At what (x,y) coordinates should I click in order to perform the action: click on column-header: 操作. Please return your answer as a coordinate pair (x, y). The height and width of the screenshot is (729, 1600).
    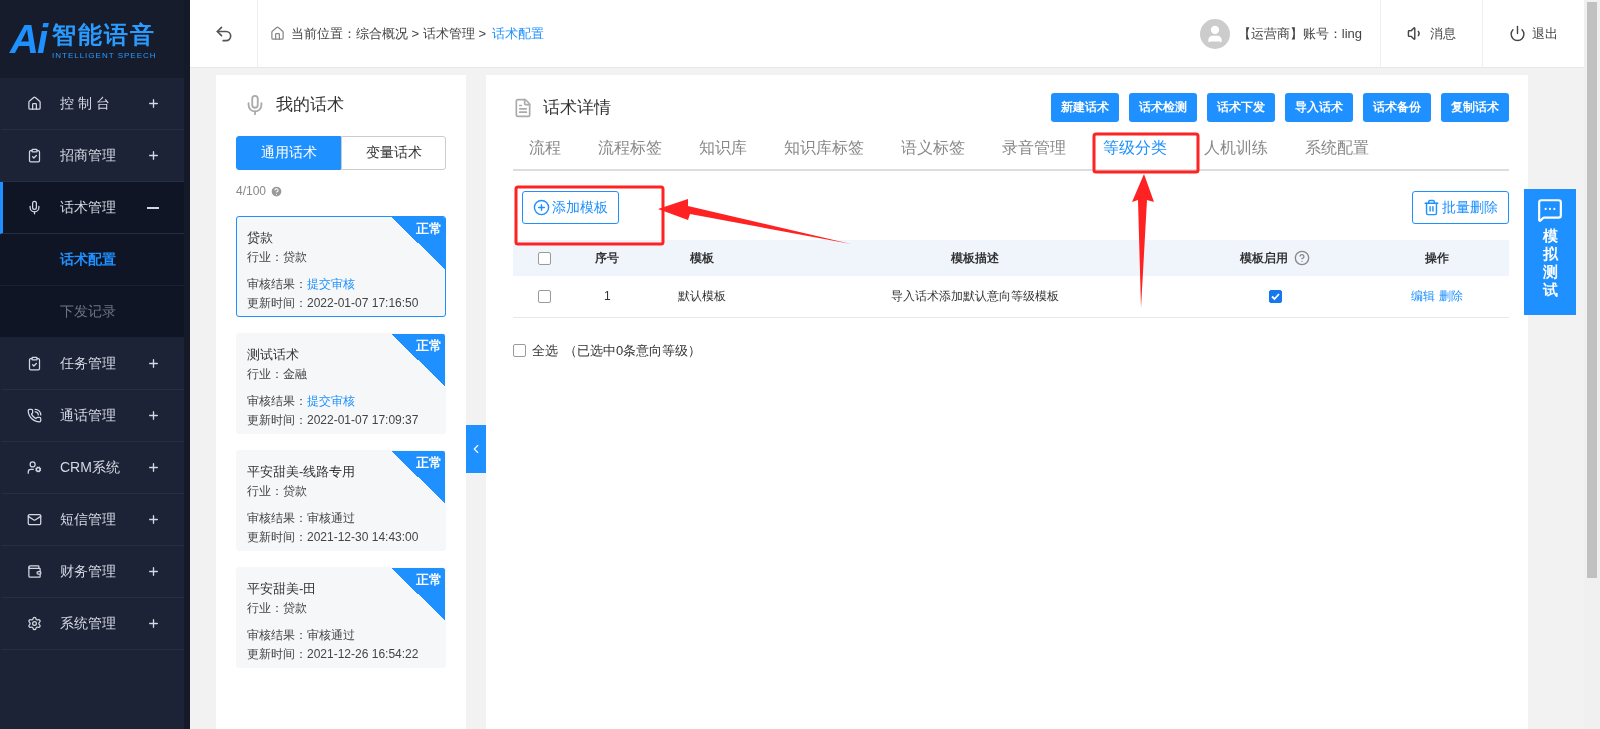
    Looking at the image, I should click on (1436, 258).